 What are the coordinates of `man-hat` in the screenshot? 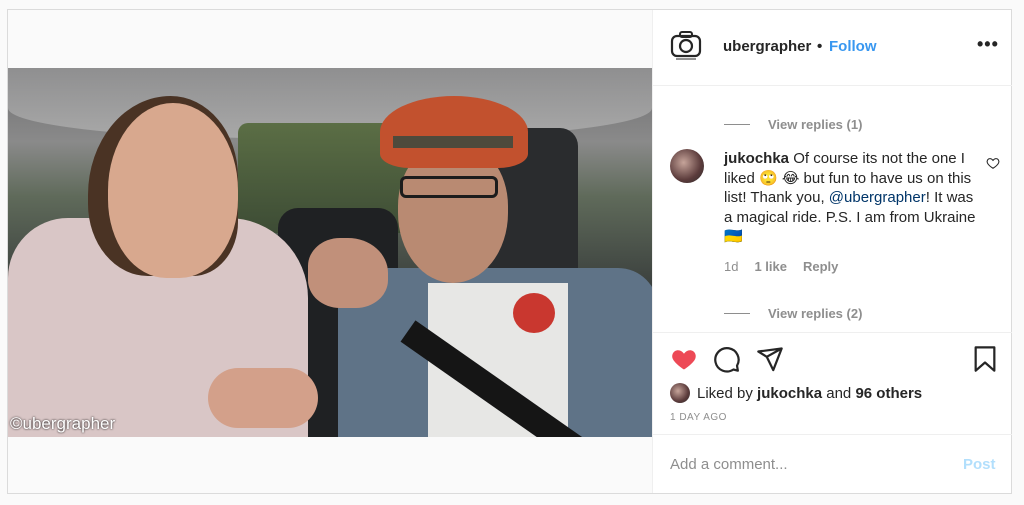 It's located at (454, 132).